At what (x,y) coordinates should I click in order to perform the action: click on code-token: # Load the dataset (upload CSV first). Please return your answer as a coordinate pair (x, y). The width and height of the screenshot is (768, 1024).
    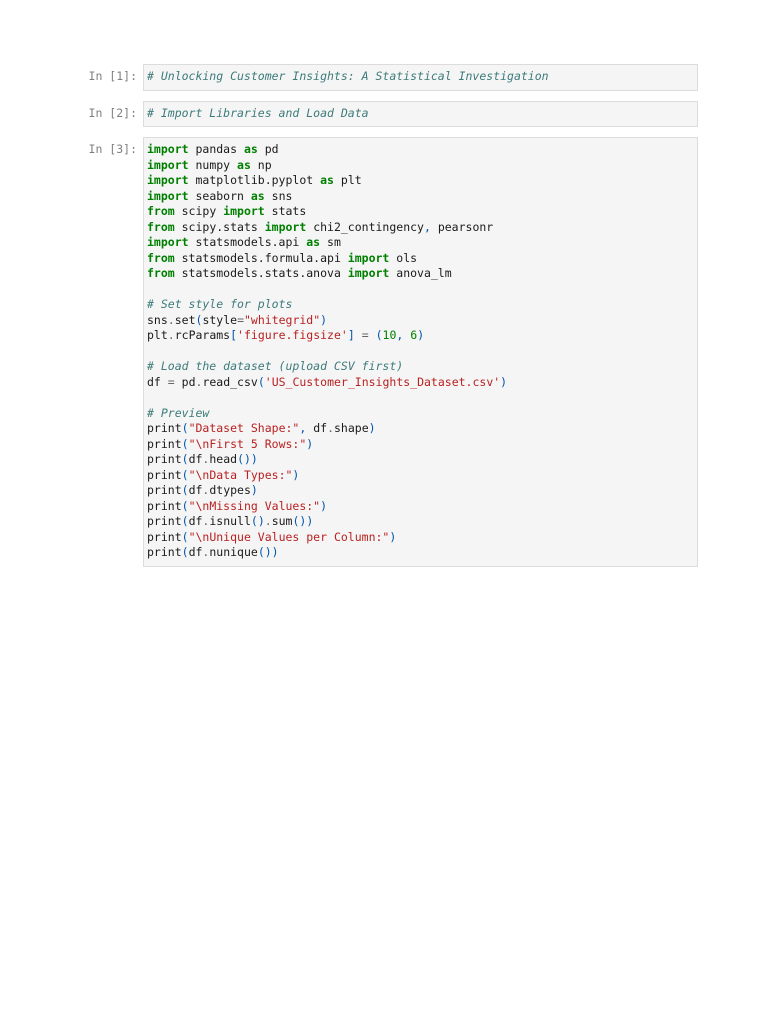
    Looking at the image, I should click on (275, 366).